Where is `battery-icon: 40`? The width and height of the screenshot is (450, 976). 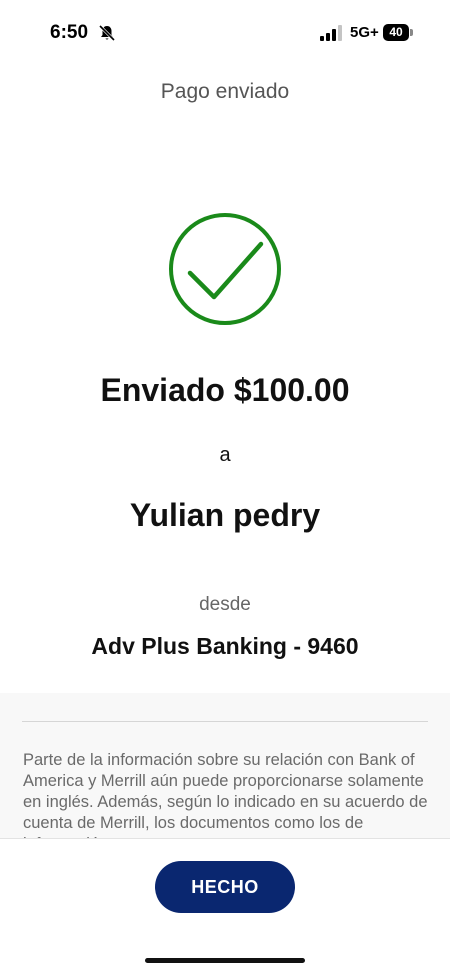 battery-icon: 40 is located at coordinates (398, 32).